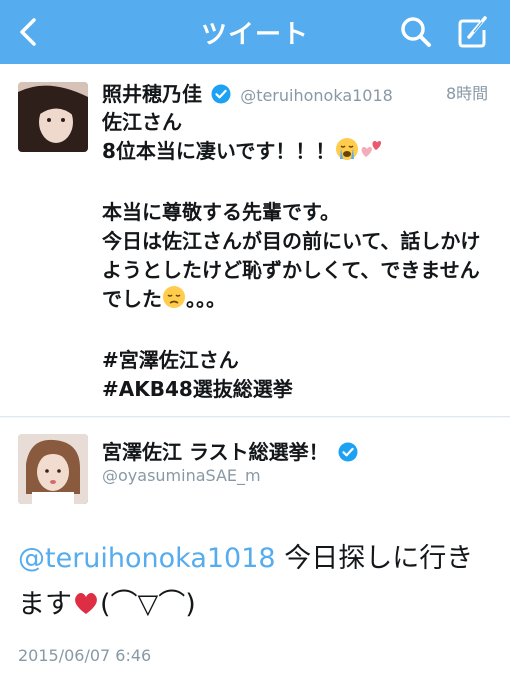  Describe the element at coordinates (152, 94) in the screenshot. I see `author-name: 照井穂乃佳` at that location.